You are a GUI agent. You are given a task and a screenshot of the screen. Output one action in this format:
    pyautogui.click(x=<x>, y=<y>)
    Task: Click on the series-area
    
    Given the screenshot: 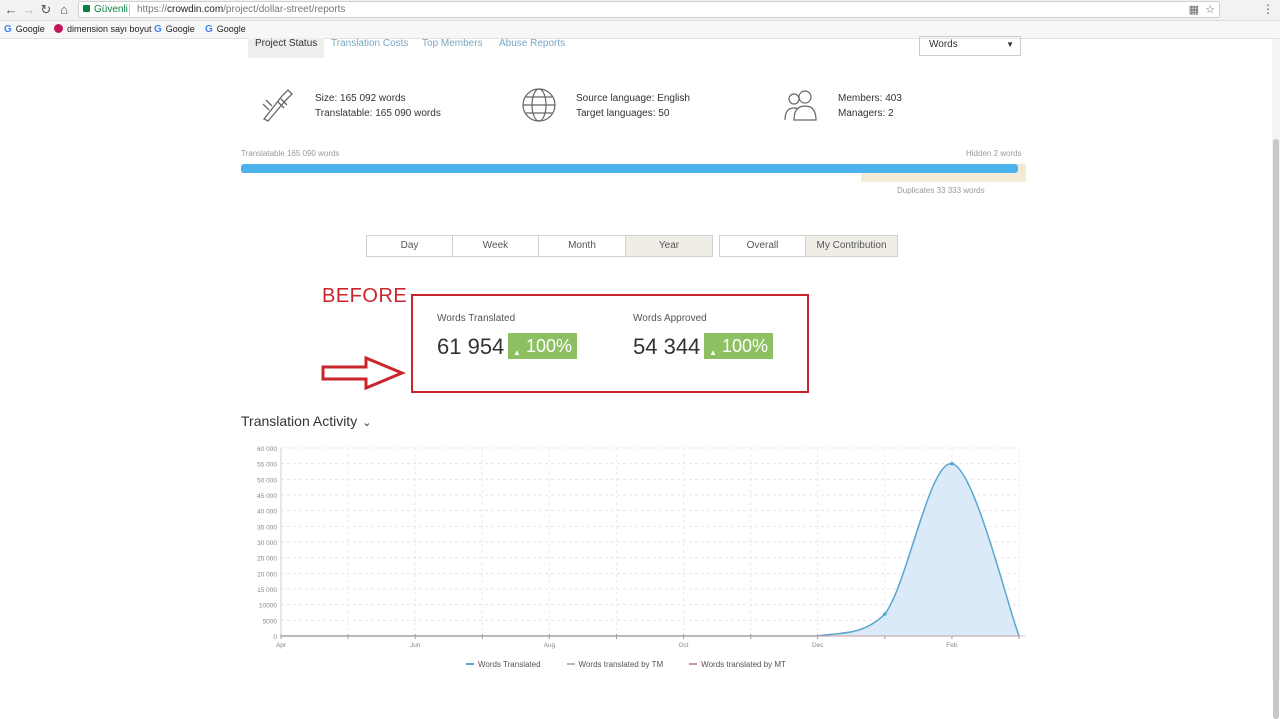 What is the action you would take?
    pyautogui.click(x=650, y=549)
    